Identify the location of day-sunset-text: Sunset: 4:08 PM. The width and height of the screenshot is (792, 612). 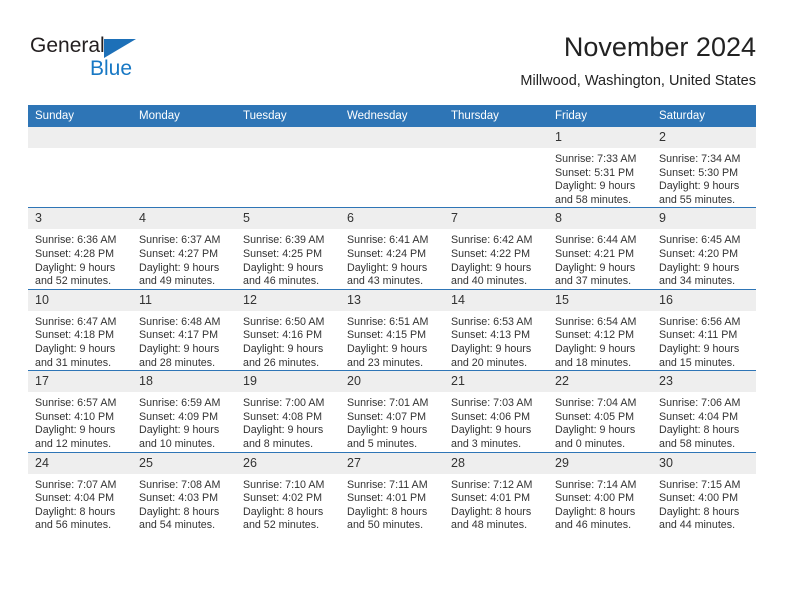
(283, 416).